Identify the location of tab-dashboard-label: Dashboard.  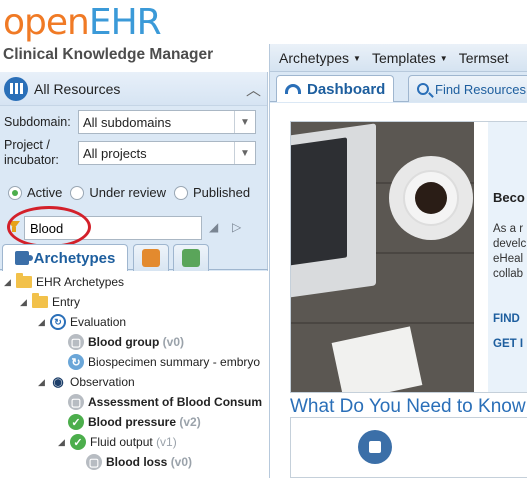
(346, 89).